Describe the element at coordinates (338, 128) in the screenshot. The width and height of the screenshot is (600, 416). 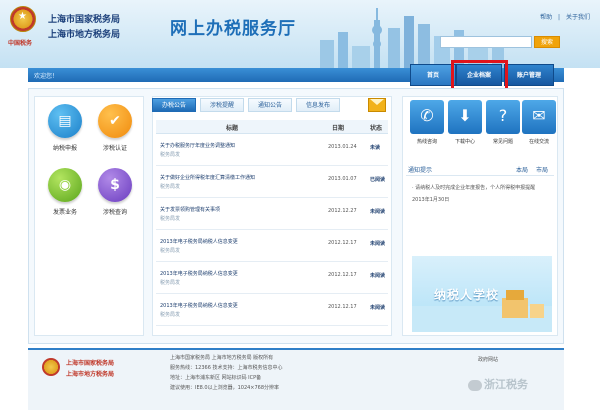
I see `header-date: 日期` at that location.